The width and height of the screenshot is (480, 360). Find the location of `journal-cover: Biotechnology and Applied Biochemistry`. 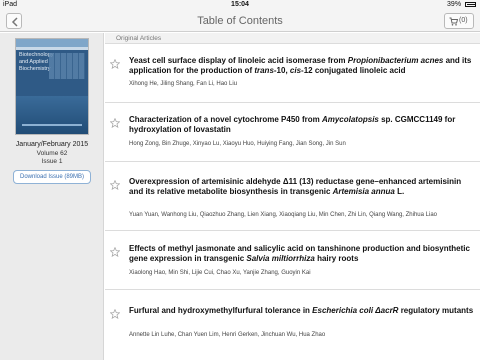

journal-cover: Biotechnology and Applied Biochemistry is located at coordinates (52, 86).